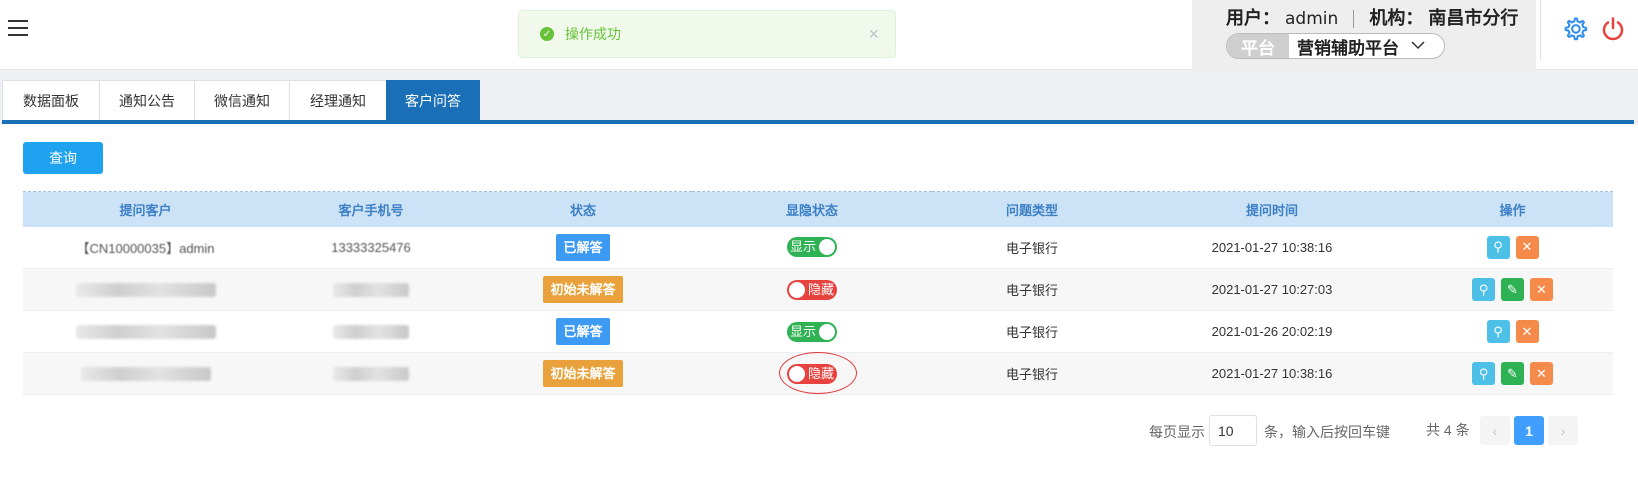  I want to click on user-info: 用户： admin 机构： 南昌市分行, so click(1372, 17).